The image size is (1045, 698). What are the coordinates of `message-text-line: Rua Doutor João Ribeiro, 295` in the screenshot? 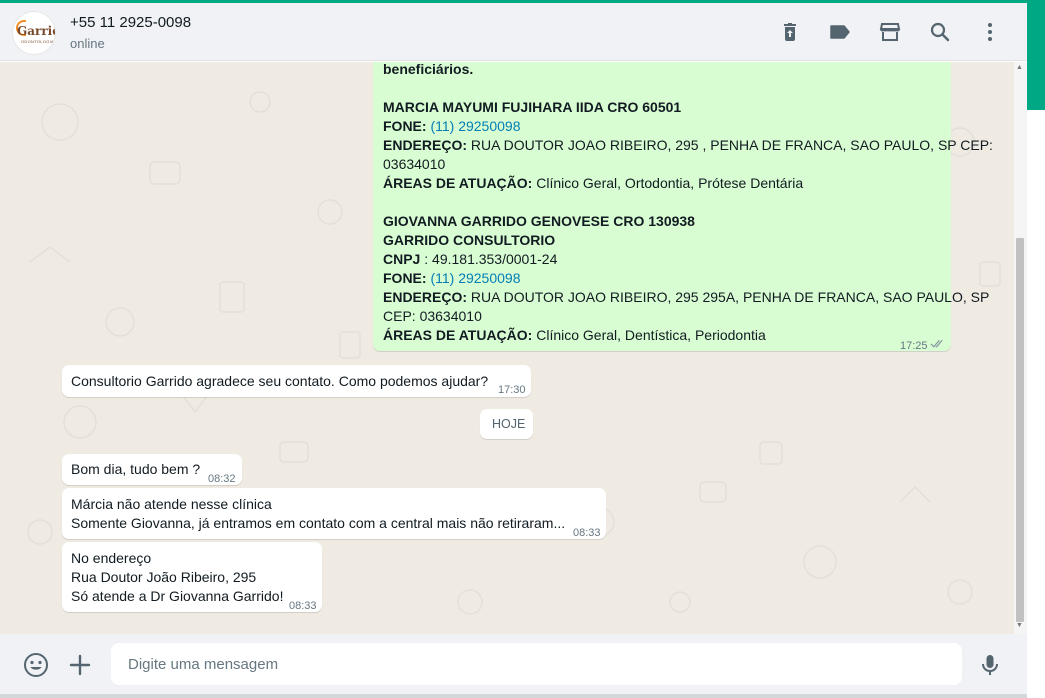 It's located at (164, 577).